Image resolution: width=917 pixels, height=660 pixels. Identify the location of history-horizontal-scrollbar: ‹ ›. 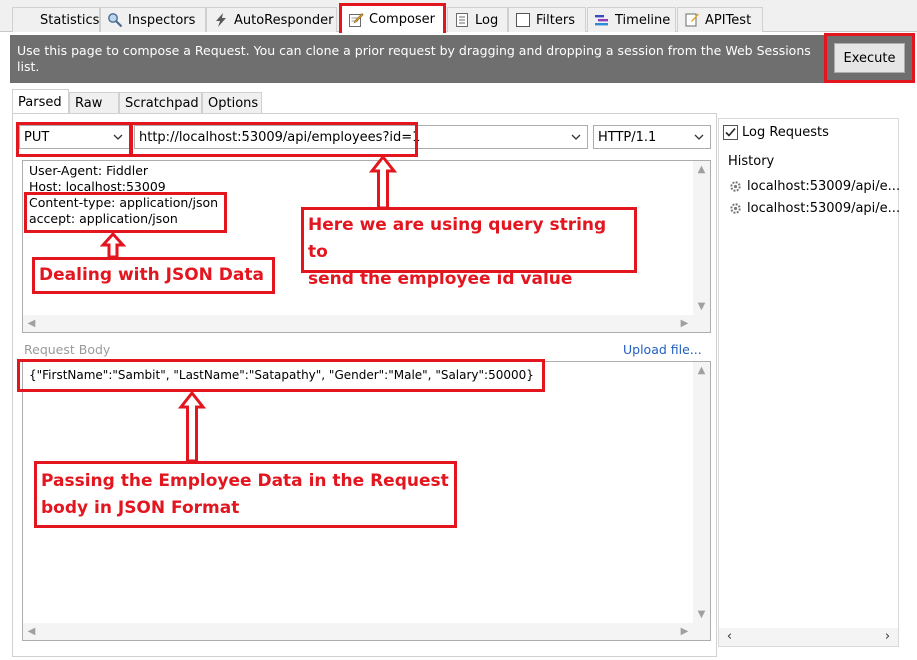
(808, 637).